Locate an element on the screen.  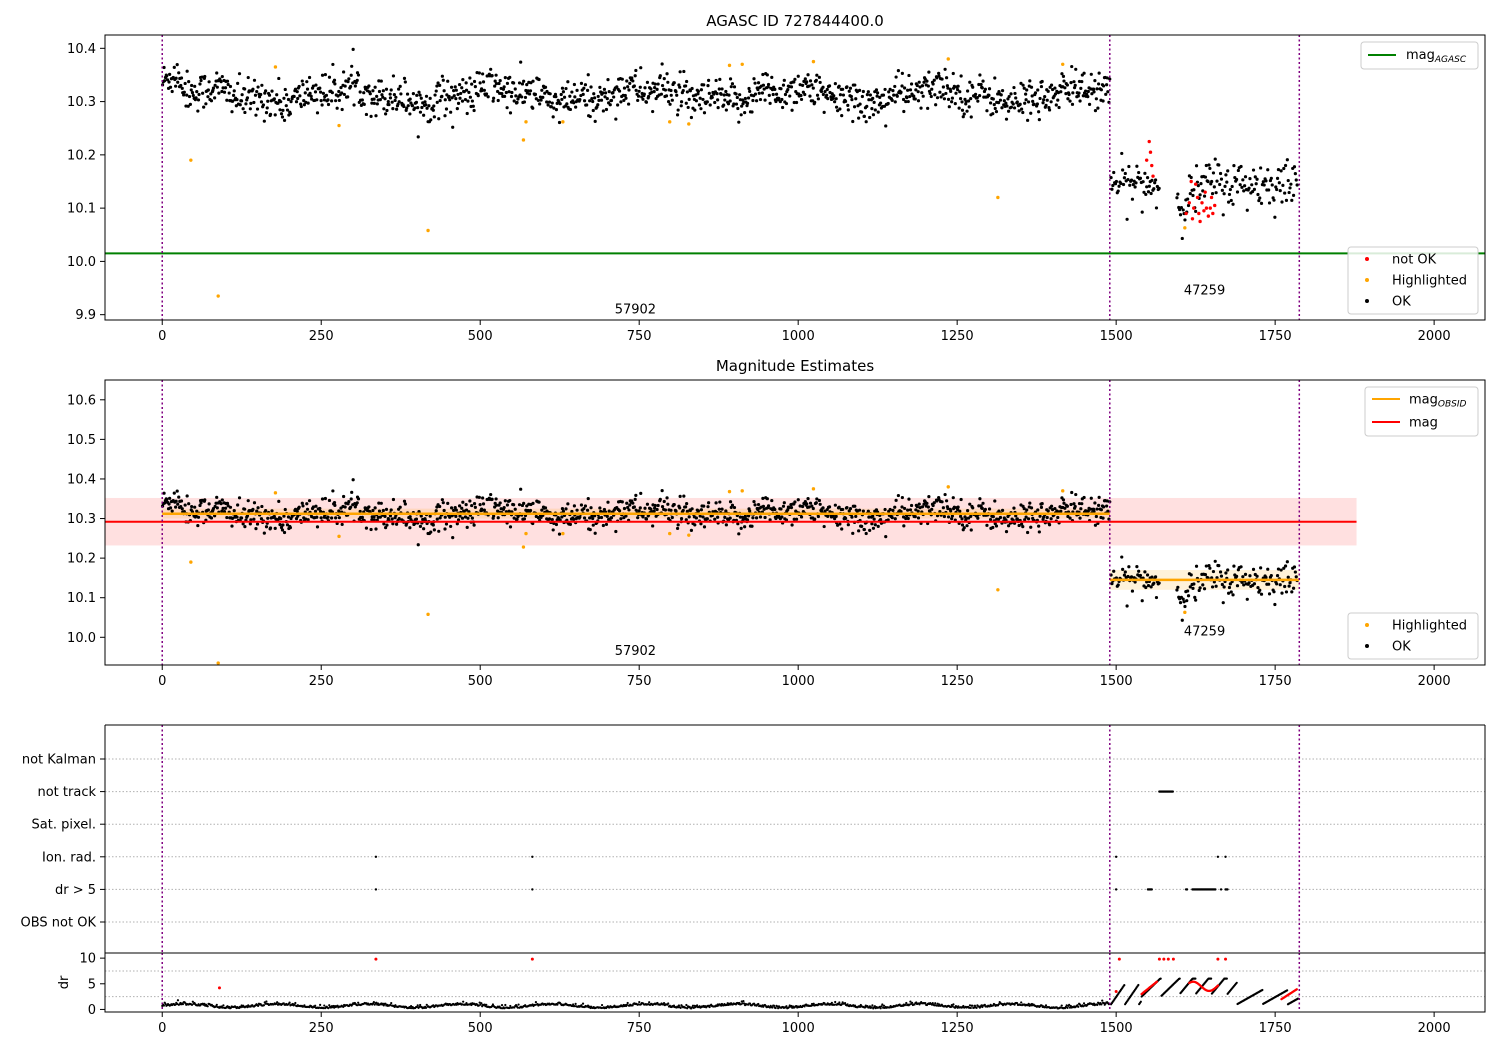
legend-marker is located at coordinates (1367, 259).